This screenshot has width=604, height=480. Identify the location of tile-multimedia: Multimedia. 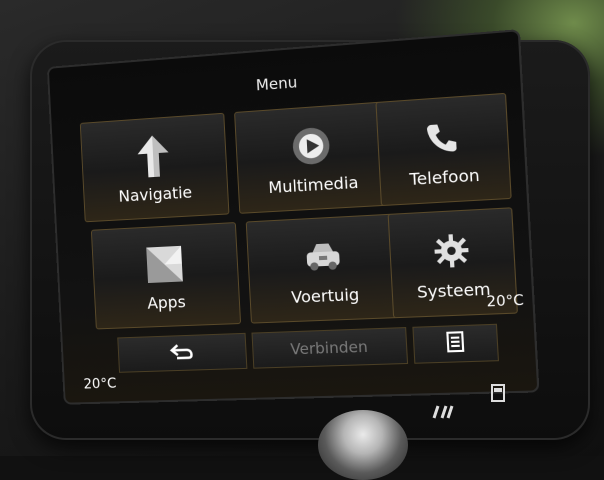
(313, 157).